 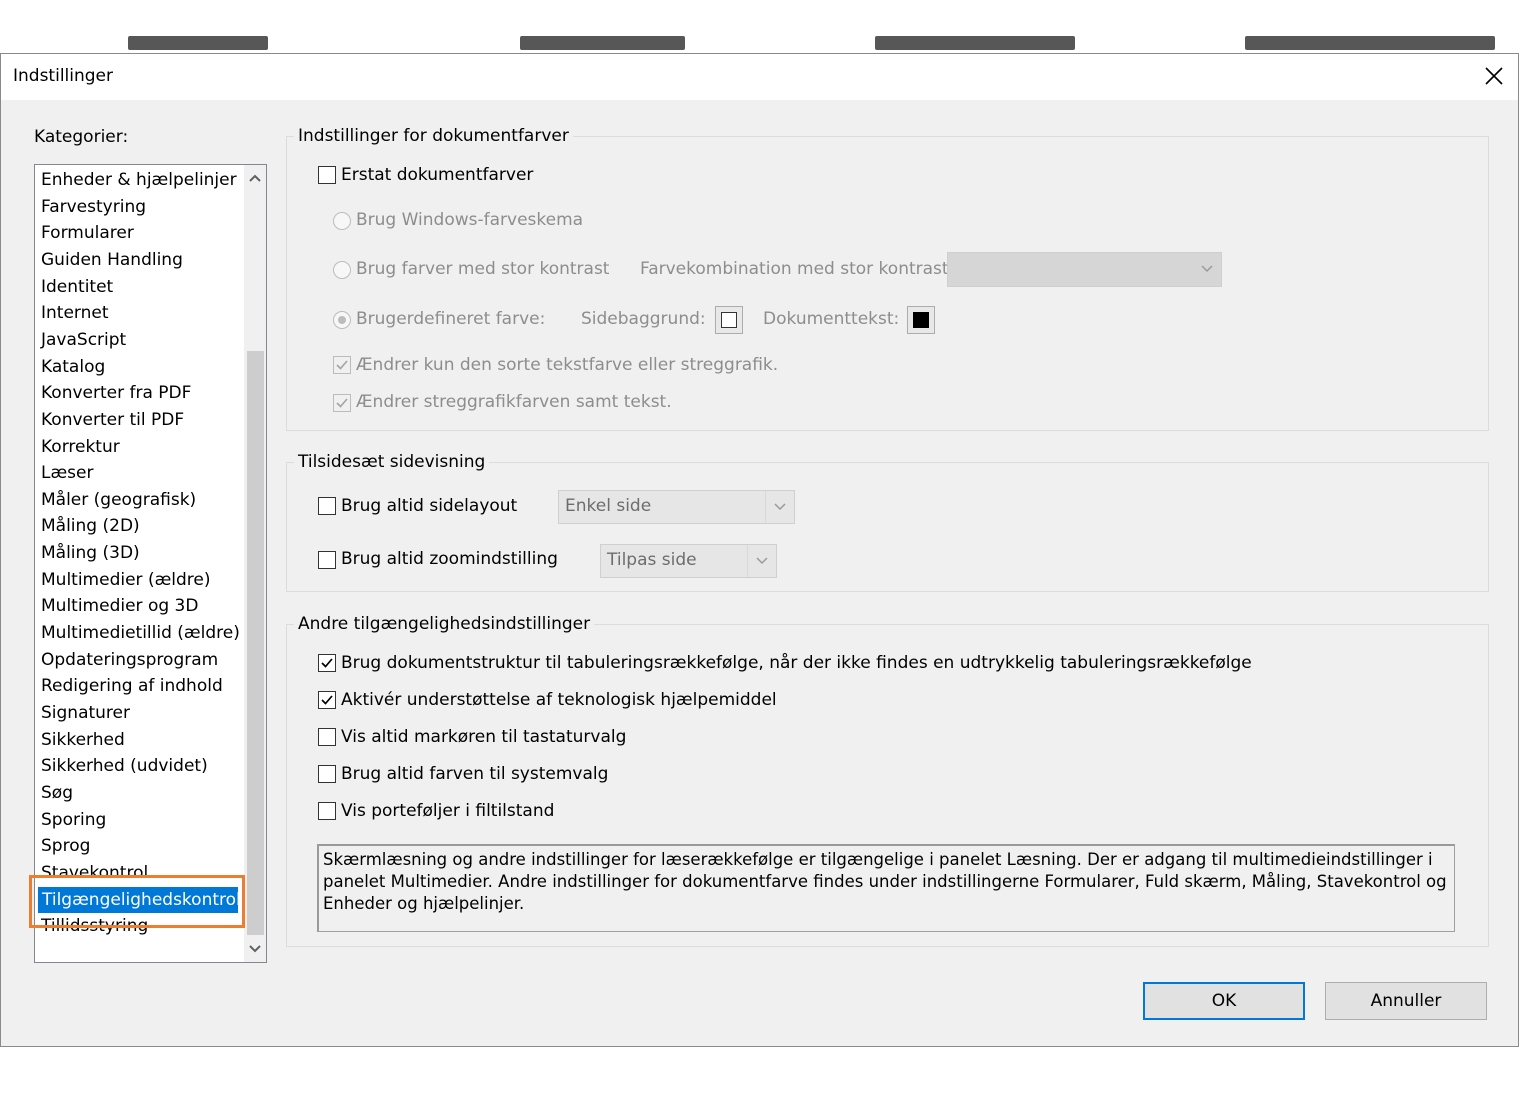 I want to click on category-item: Måling (3D), so click(x=90, y=553).